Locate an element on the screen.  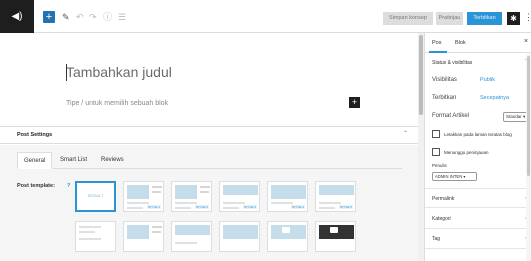
permalink-header: Permalink ⌄ is located at coordinates (478, 198).